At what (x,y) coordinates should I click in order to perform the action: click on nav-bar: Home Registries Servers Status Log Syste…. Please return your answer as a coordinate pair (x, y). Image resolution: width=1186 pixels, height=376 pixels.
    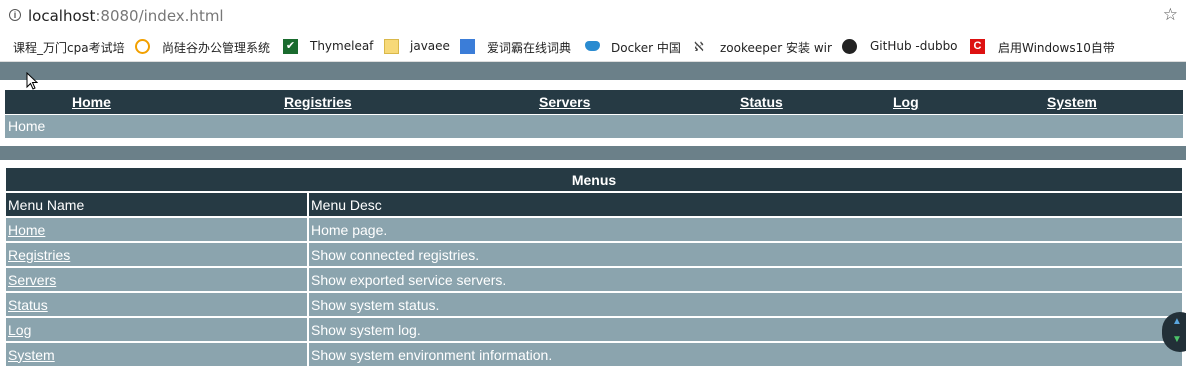
    Looking at the image, I should click on (594, 102).